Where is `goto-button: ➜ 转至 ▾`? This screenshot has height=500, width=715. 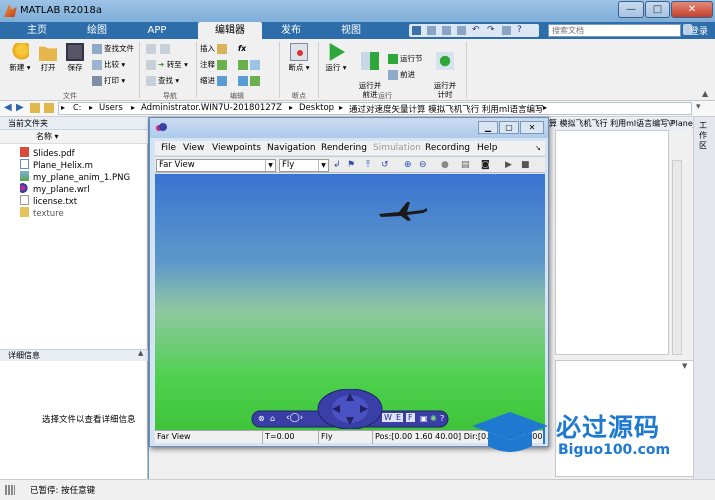 goto-button: ➜ 转至 ▾ is located at coordinates (167, 65).